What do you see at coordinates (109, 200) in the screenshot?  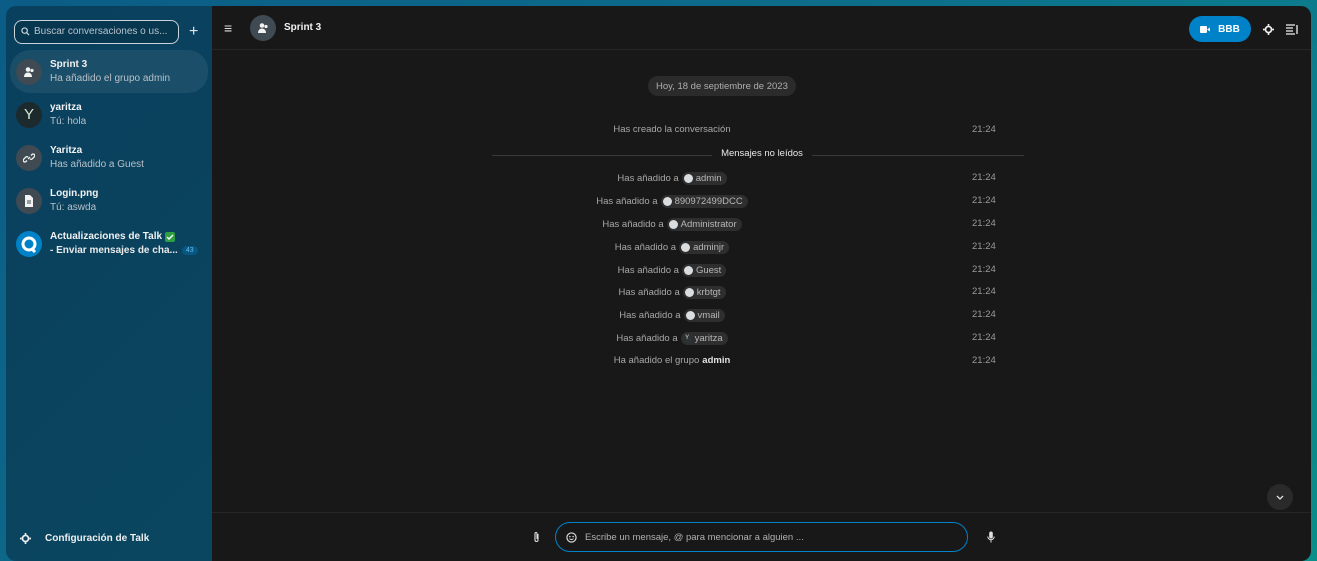 I see `conversation-item-login-png: Login.png Tú: aswda` at bounding box center [109, 200].